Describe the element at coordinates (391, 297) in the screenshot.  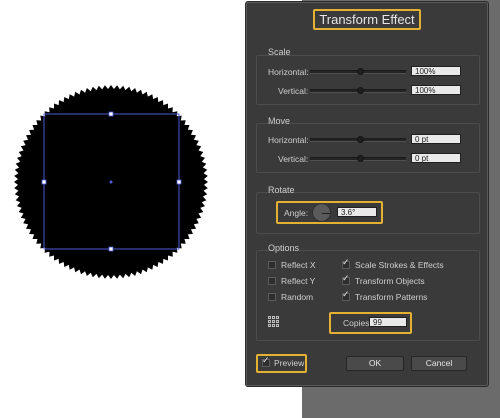
I see `transform-patterns-label: Transform Patterns` at that location.